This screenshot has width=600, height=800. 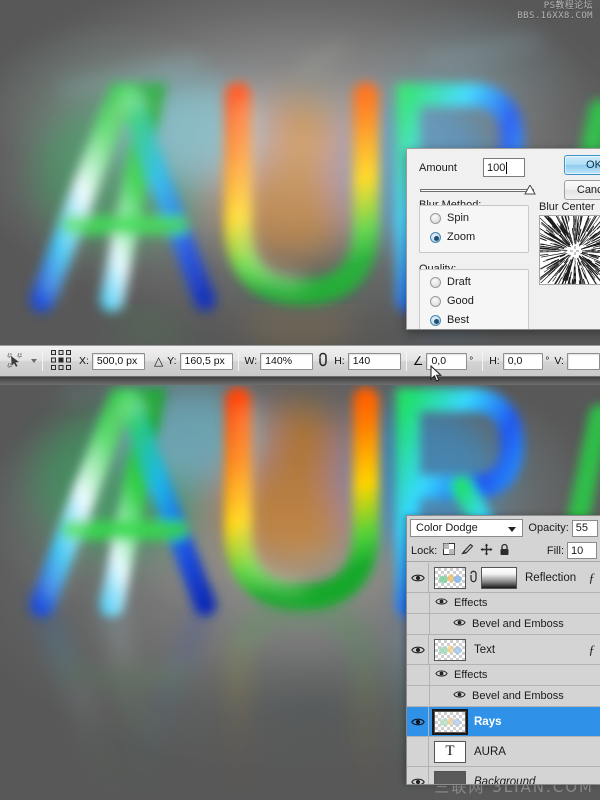 What do you see at coordinates (449, 218) in the screenshot?
I see `radio-spin: Spin` at bounding box center [449, 218].